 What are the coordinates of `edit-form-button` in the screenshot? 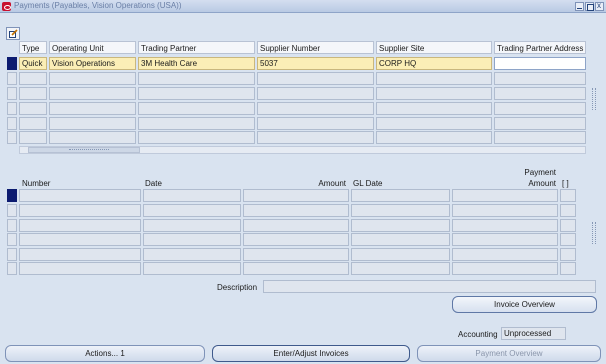 It's located at (13, 33).